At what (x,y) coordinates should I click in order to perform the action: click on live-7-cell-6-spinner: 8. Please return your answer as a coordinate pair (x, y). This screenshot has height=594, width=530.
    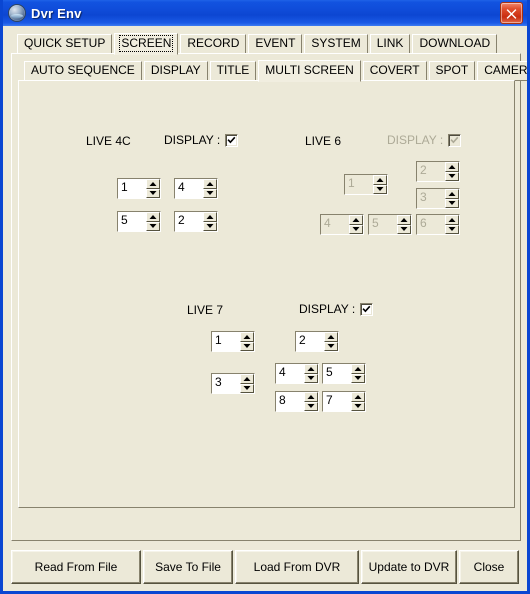
    Looking at the image, I should click on (297, 401).